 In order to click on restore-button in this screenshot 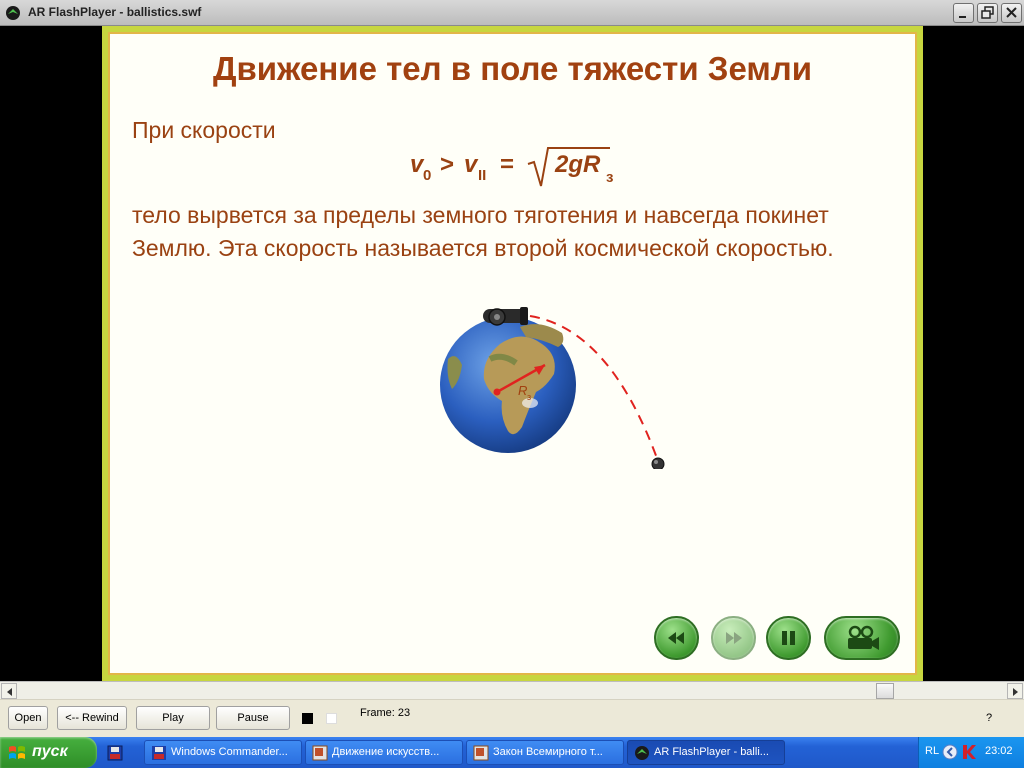, I will do `click(987, 13)`.